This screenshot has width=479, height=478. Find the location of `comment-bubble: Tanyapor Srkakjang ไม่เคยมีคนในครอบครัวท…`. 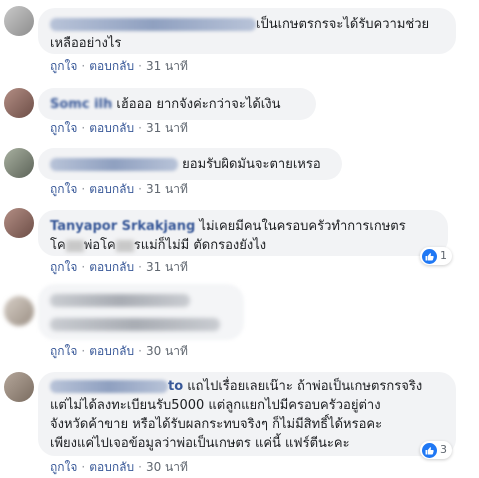

comment-bubble: Tanyapor Srkakjang ไม่เคยมีคนในครอบครัวท… is located at coordinates (243, 233).